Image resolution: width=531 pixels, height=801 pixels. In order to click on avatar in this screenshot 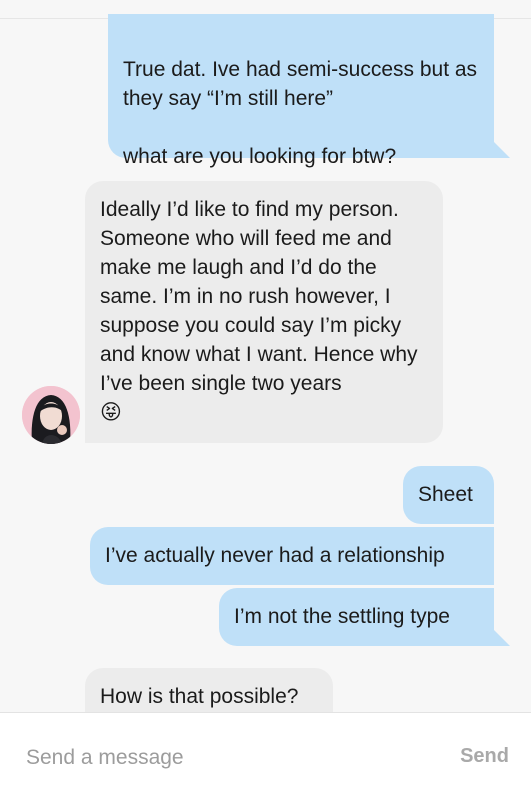, I will do `click(51, 415)`.